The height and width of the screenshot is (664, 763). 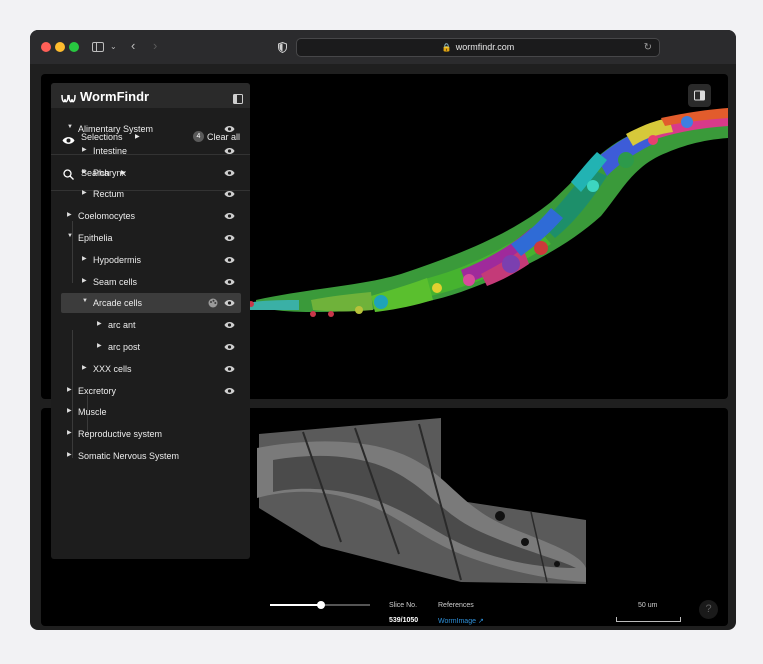 I want to click on tree-item-label: Alimentary System, so click(x=116, y=129).